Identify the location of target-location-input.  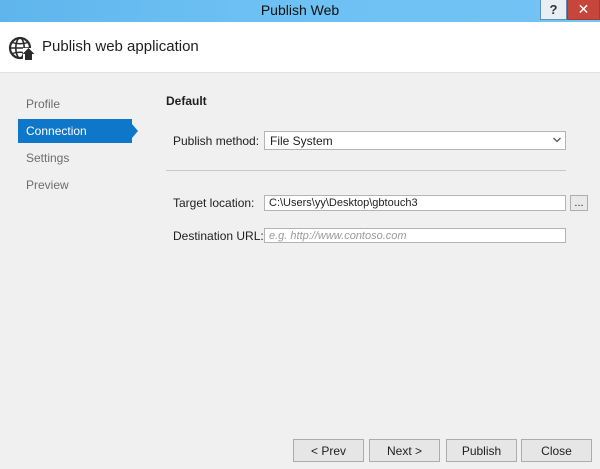
(415, 203).